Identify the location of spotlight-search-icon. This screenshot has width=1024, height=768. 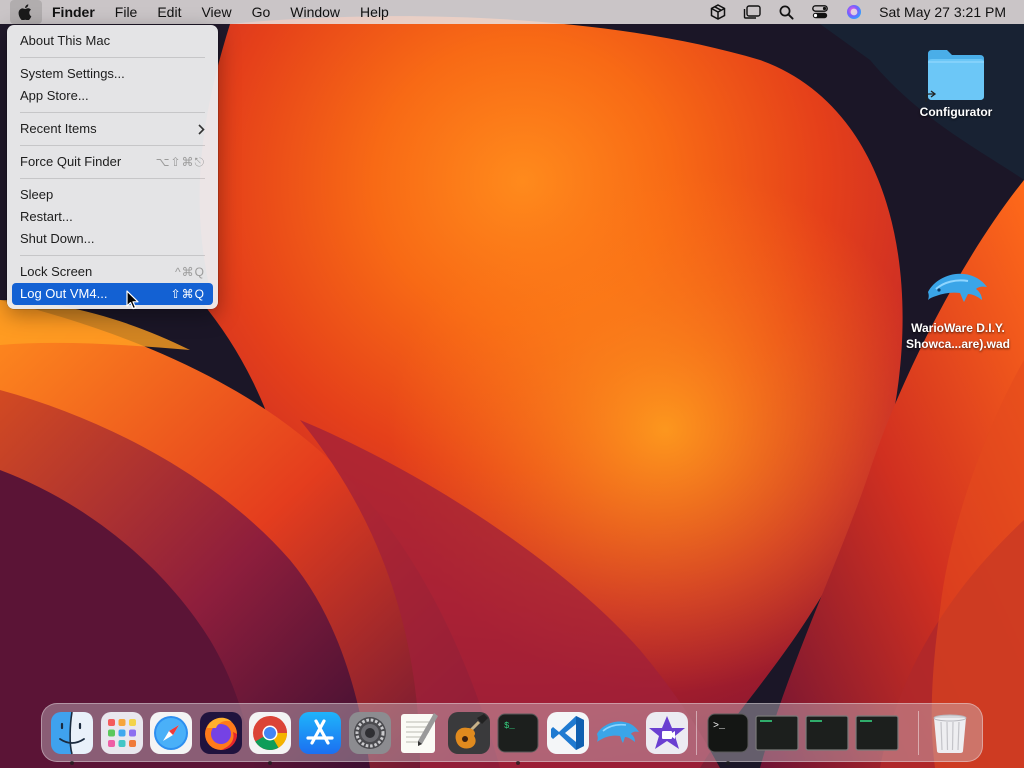
(786, 12).